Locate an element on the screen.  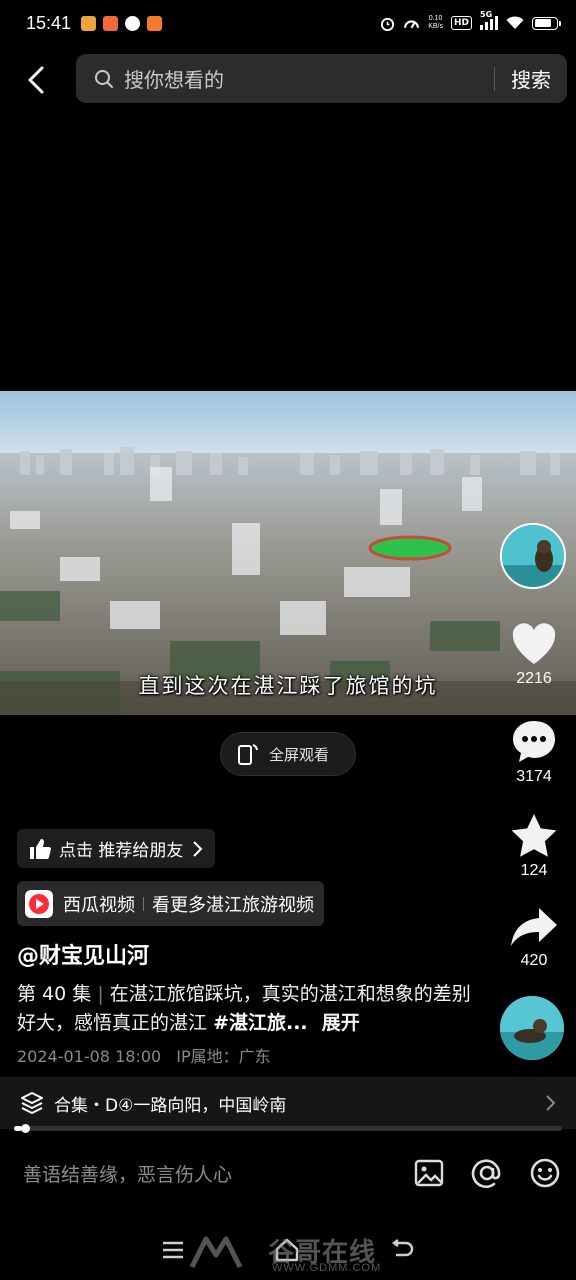
fullscreen-button: 全屏观看 is located at coordinates (288, 754).